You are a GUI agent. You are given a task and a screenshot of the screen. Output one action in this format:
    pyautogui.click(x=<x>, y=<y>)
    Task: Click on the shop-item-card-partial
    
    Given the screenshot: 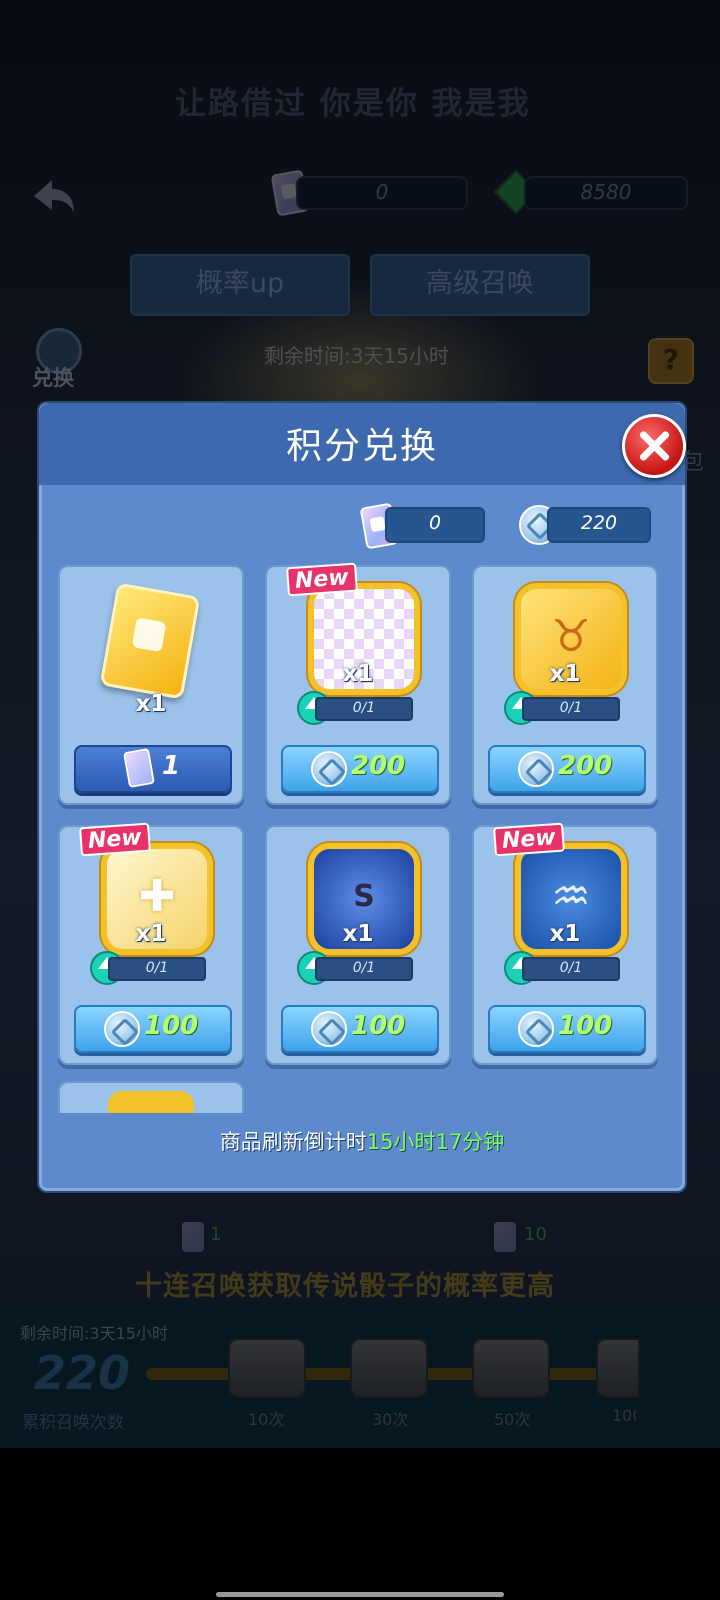 What is the action you would take?
    pyautogui.click(x=151, y=1097)
    